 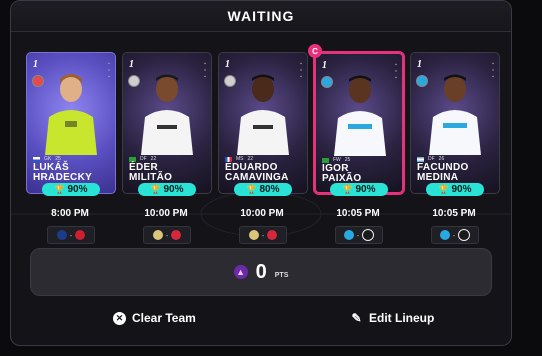 What do you see at coordinates (151, 177) in the screenshot?
I see `player-name-last: MILITÃO` at bounding box center [151, 177].